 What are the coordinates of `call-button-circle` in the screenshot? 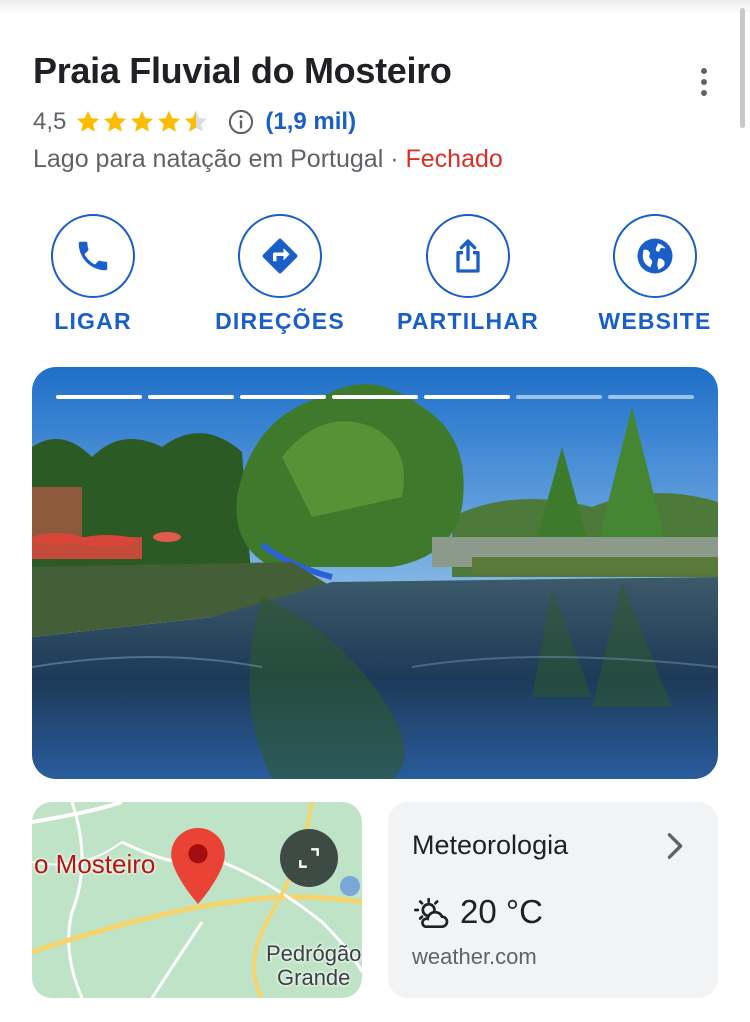 It's located at (93, 256).